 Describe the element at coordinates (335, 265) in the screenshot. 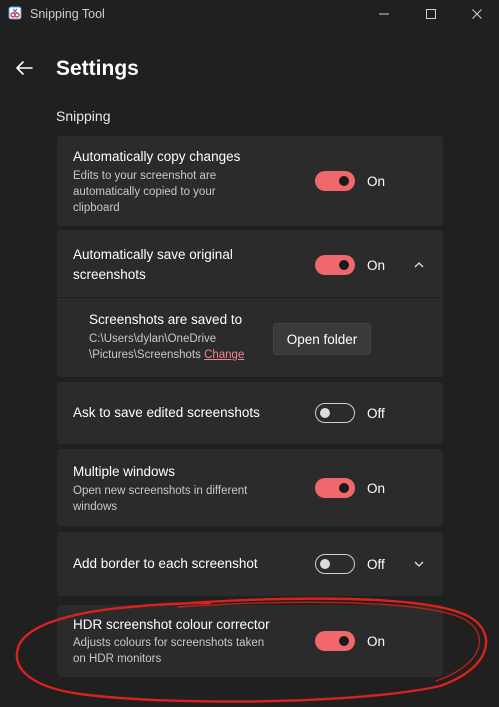

I see `auto-save-toggle` at that location.